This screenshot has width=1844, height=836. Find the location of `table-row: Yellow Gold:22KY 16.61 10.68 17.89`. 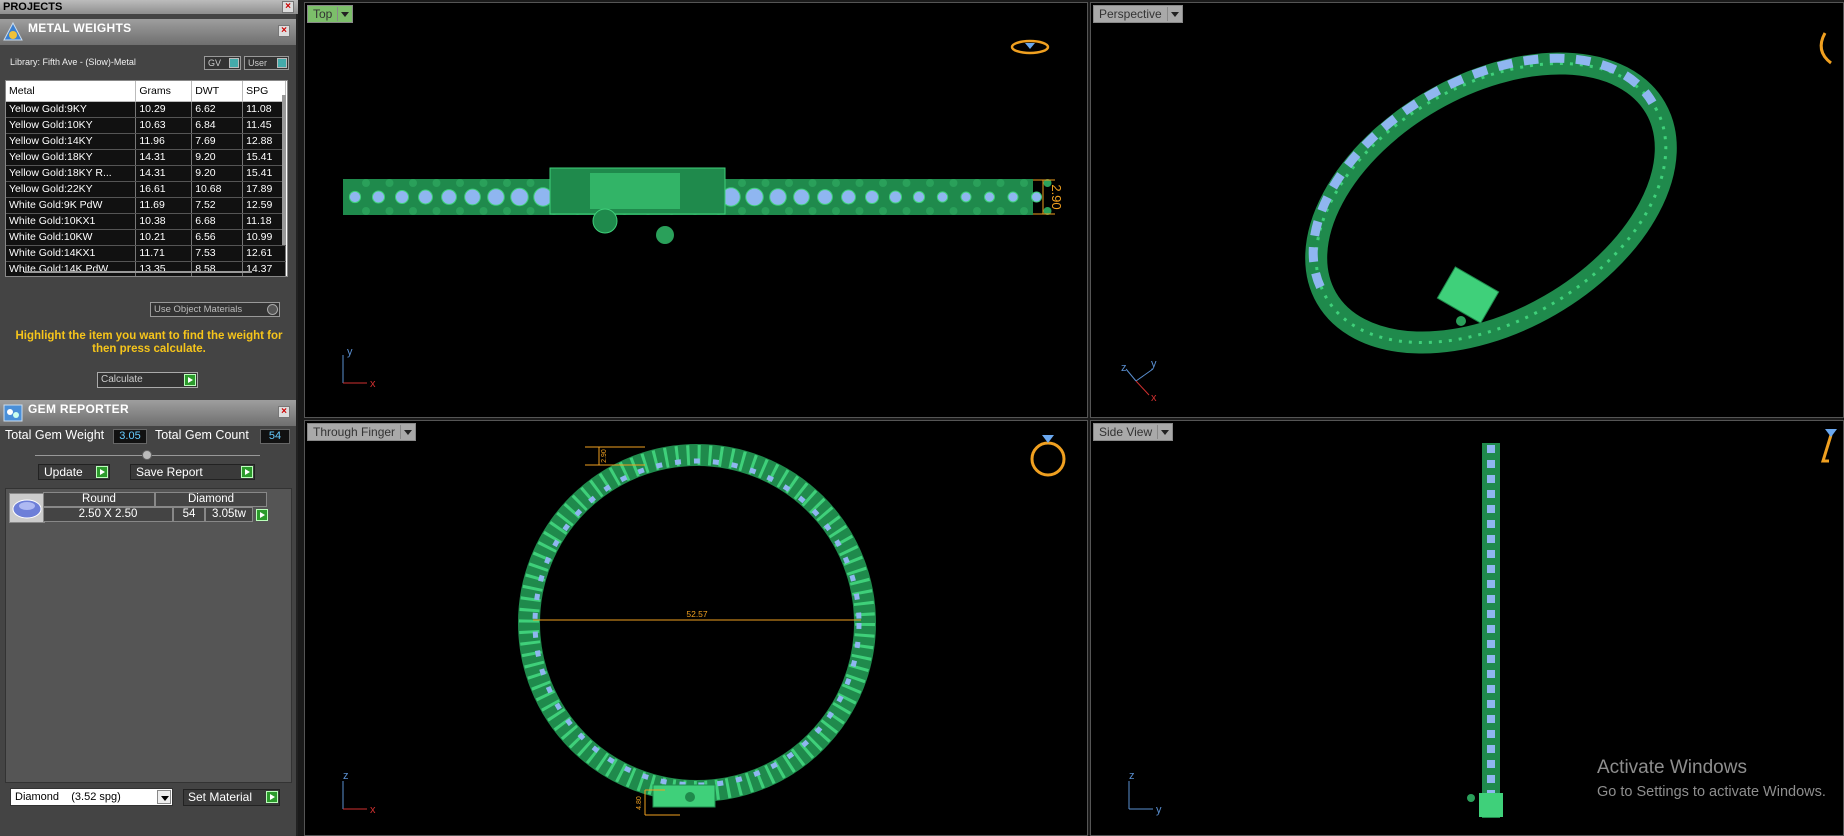

table-row: Yellow Gold:22KY 16.61 10.68 17.89 is located at coordinates (146, 189).